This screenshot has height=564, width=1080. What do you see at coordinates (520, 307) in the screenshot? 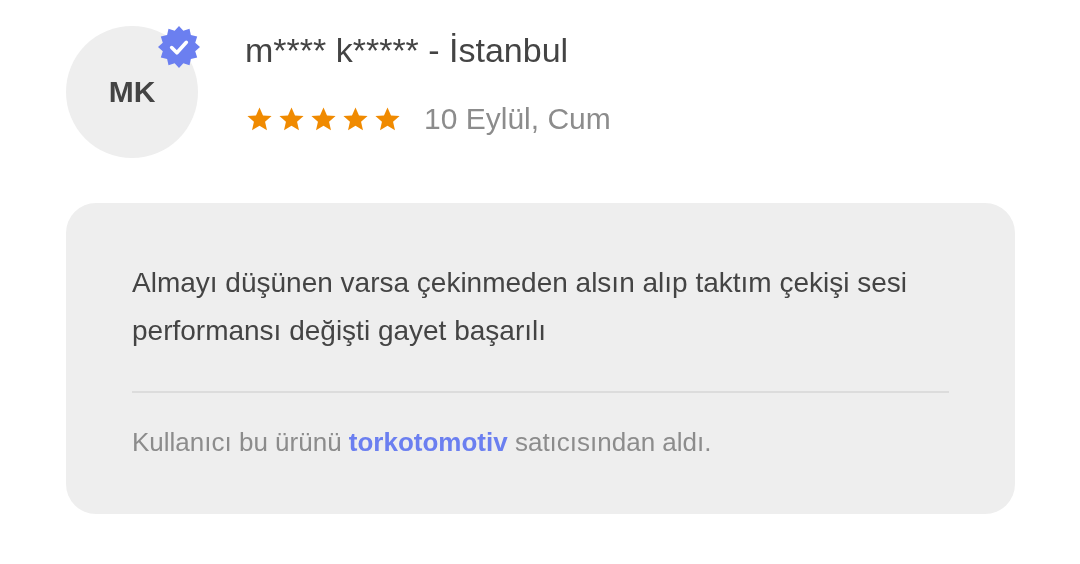
I see `review-text: Almayı düşünen varsa çekinmeden alsın alıp taktım çekişi sesi performansı değişti gayet başarılı` at bounding box center [520, 307].